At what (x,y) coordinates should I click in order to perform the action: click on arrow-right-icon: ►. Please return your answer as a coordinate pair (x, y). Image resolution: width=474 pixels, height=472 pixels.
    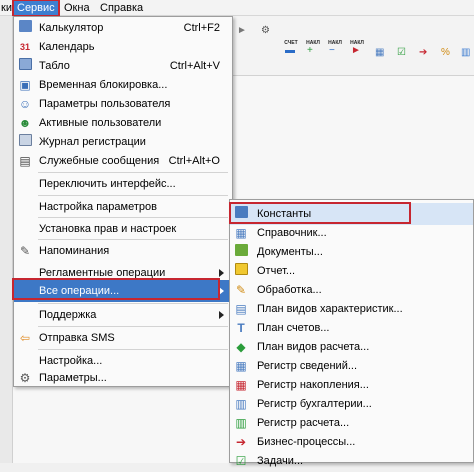
    Looking at the image, I should click on (242, 29).